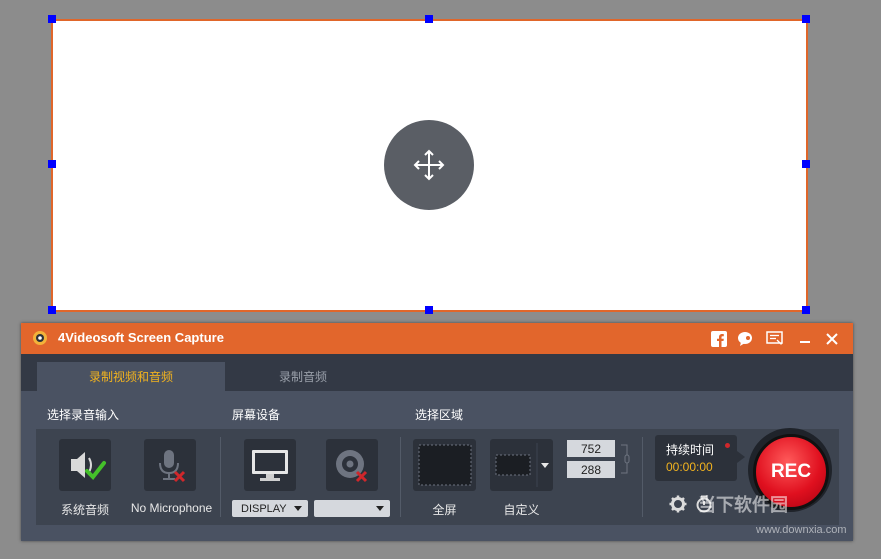 This screenshot has height=559, width=881. I want to click on height-input: 288, so click(591, 469).